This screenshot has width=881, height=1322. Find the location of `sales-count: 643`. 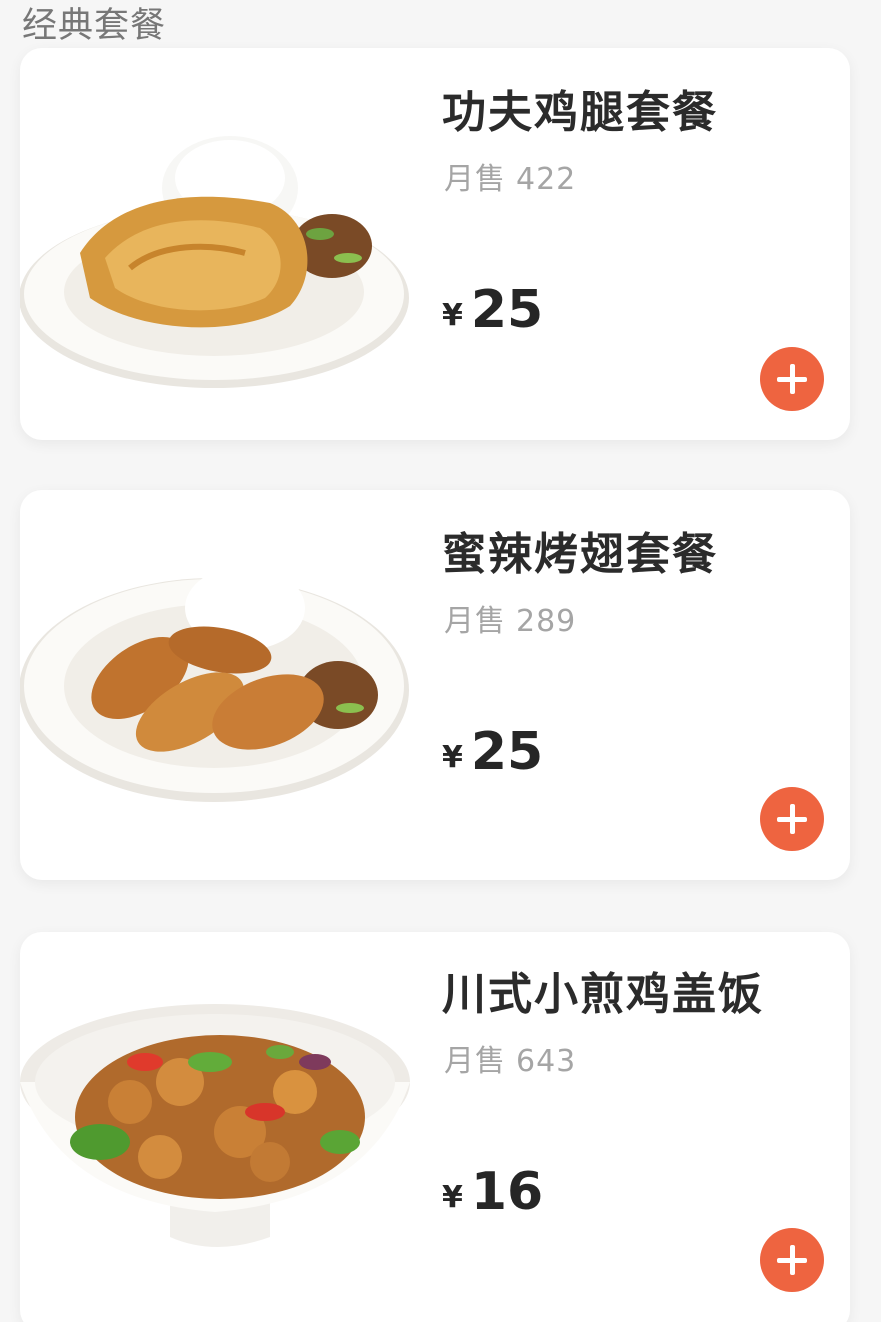

sales-count: 643 is located at coordinates (546, 1061).